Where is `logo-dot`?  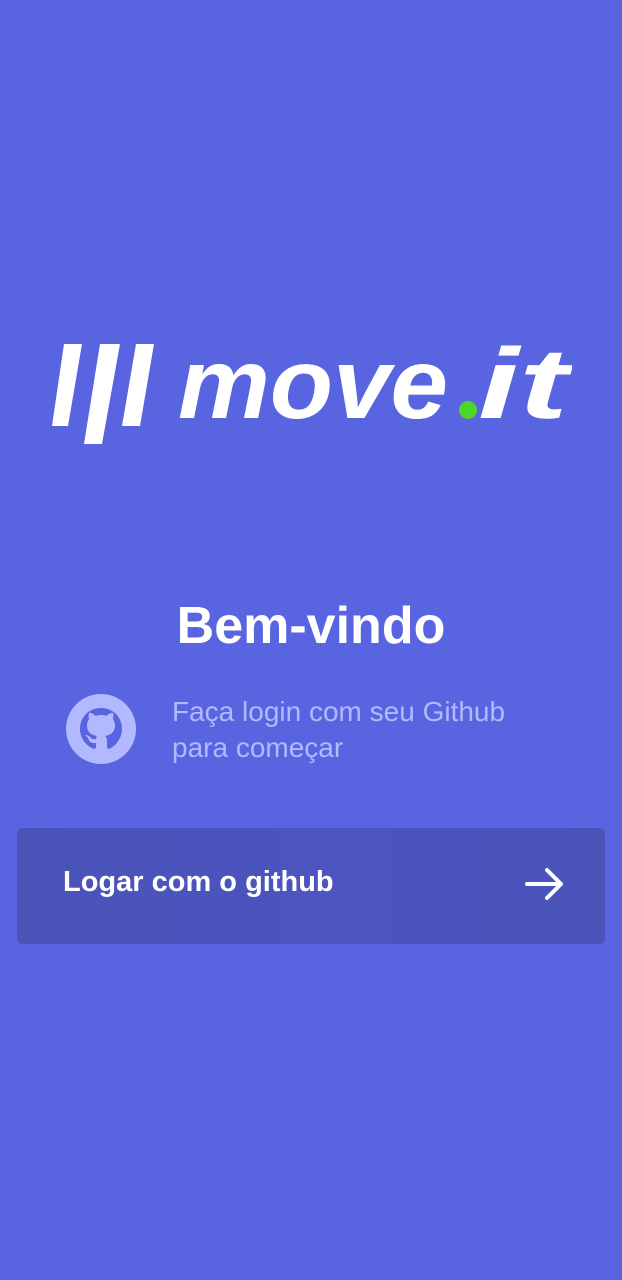
logo-dot is located at coordinates (468, 410).